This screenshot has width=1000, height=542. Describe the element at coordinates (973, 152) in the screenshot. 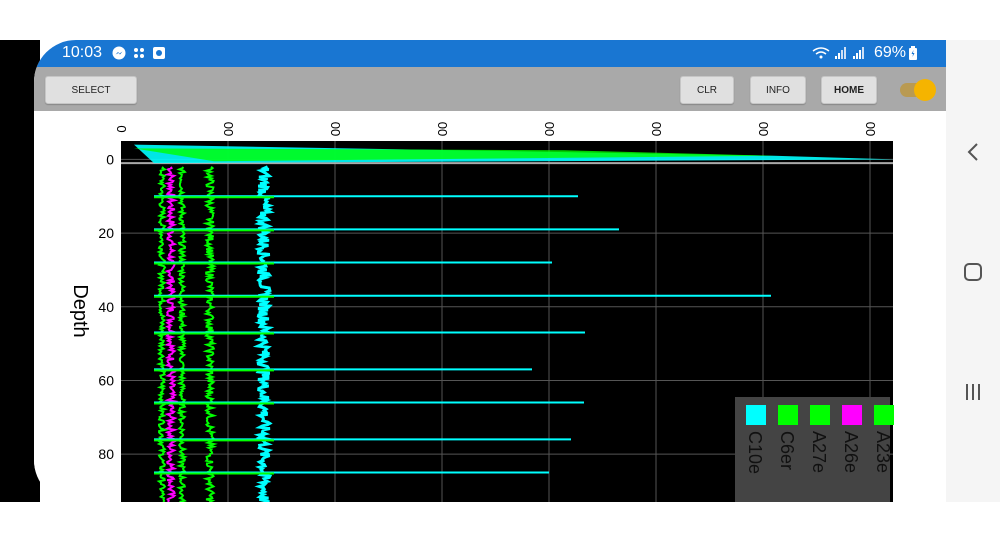

I see `back-icon` at that location.